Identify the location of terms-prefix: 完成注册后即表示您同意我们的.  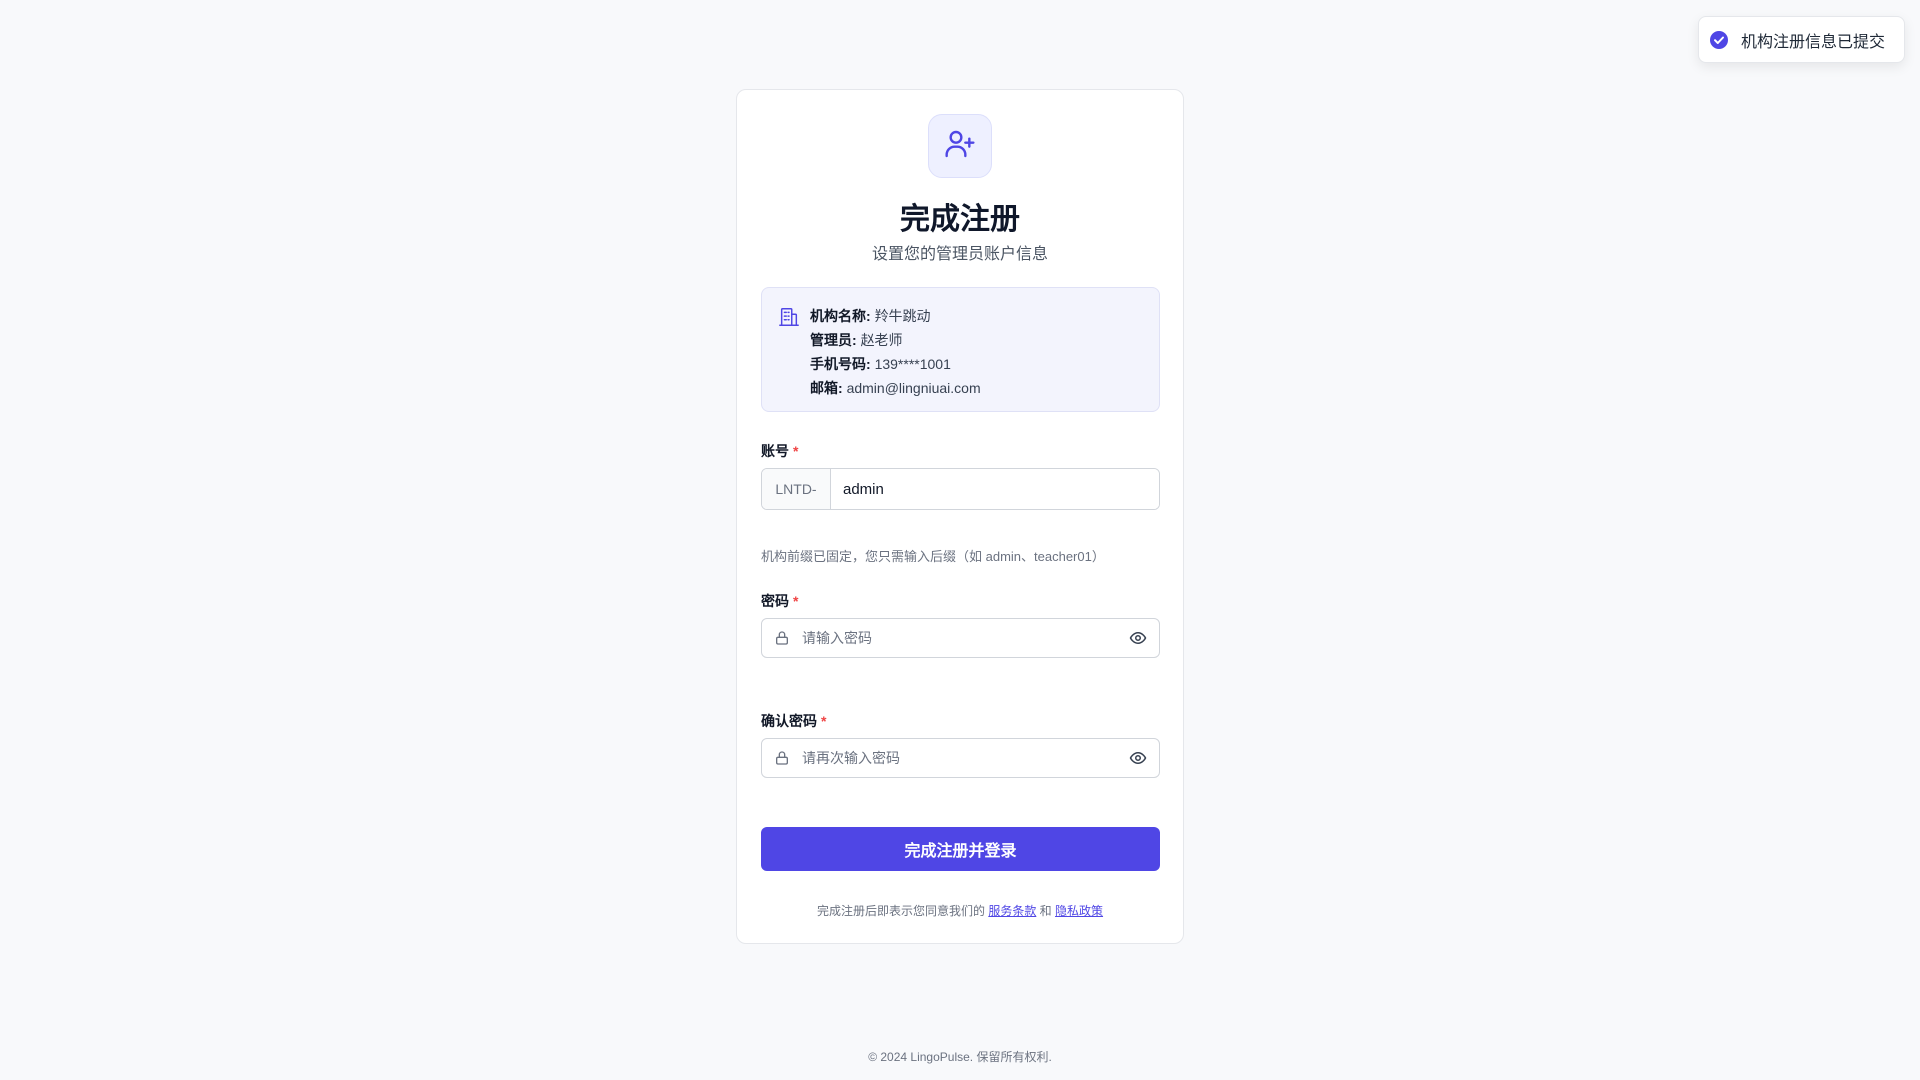
(900, 911).